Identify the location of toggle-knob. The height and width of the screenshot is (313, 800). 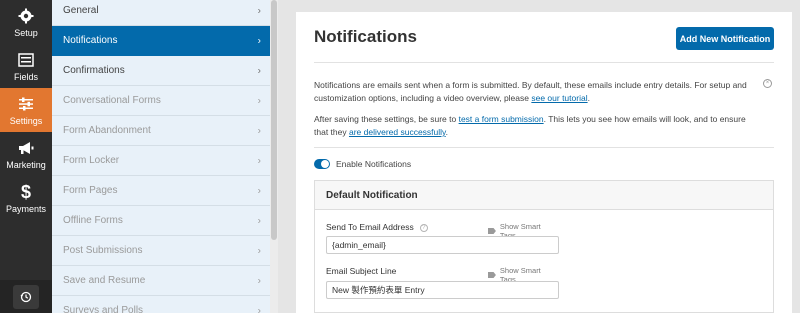
(325, 164).